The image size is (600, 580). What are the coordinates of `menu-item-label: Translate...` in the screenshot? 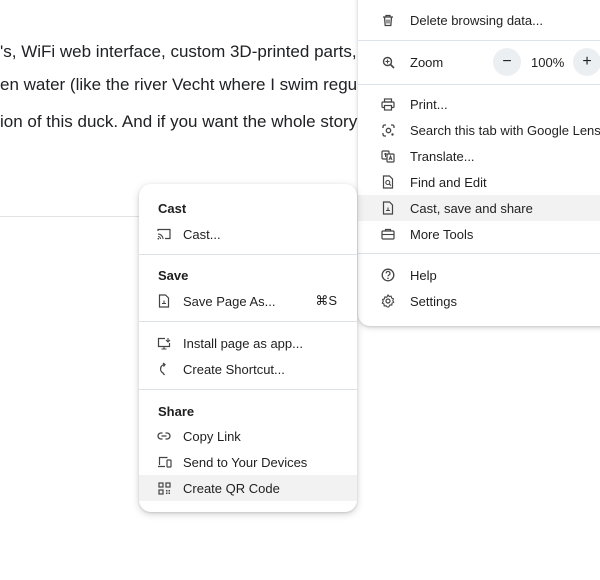 It's located at (442, 156).